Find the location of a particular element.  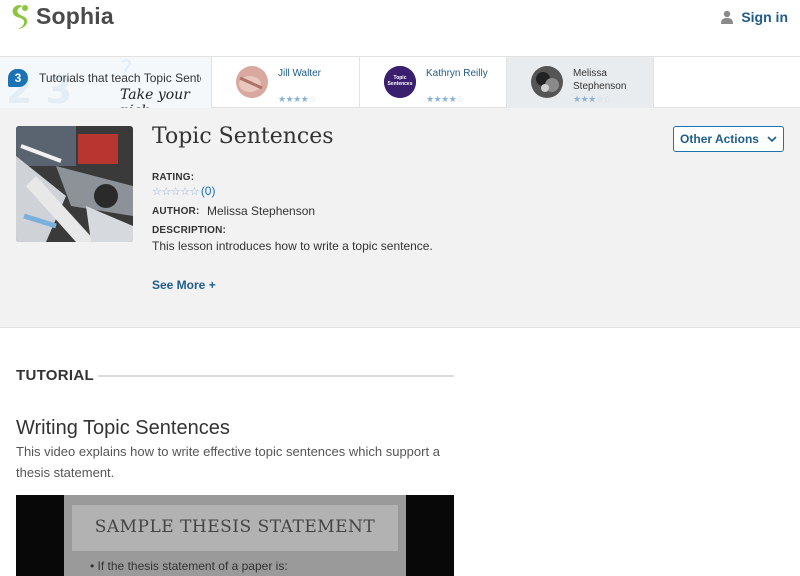

sign-in-link: Sign in is located at coordinates (754, 17).